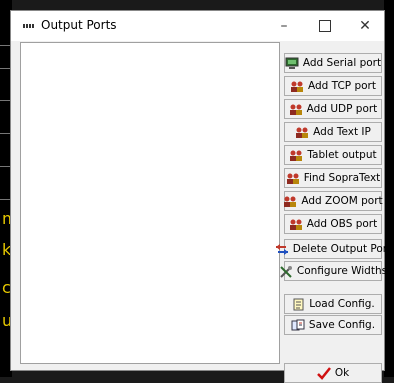 The width and height of the screenshot is (394, 383). I want to click on add-zoom-port-button: Add ZOOM port, so click(333, 201).